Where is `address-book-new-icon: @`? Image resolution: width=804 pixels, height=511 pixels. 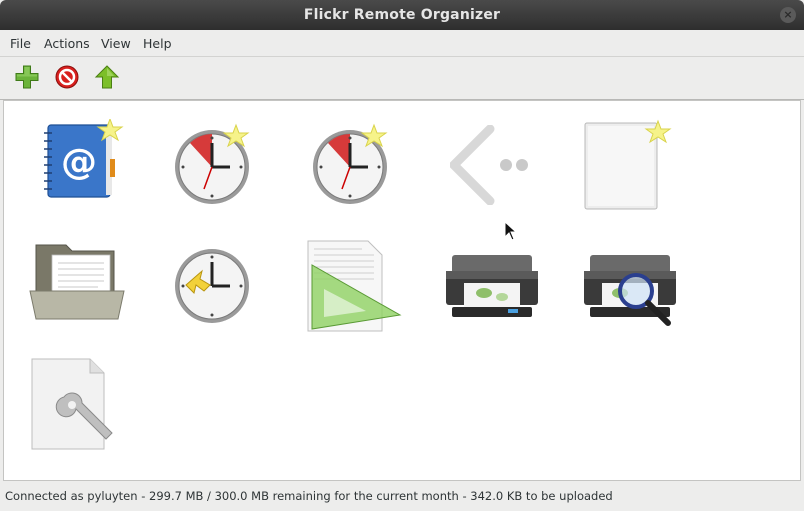 address-book-new-icon: @ is located at coordinates (83, 162).